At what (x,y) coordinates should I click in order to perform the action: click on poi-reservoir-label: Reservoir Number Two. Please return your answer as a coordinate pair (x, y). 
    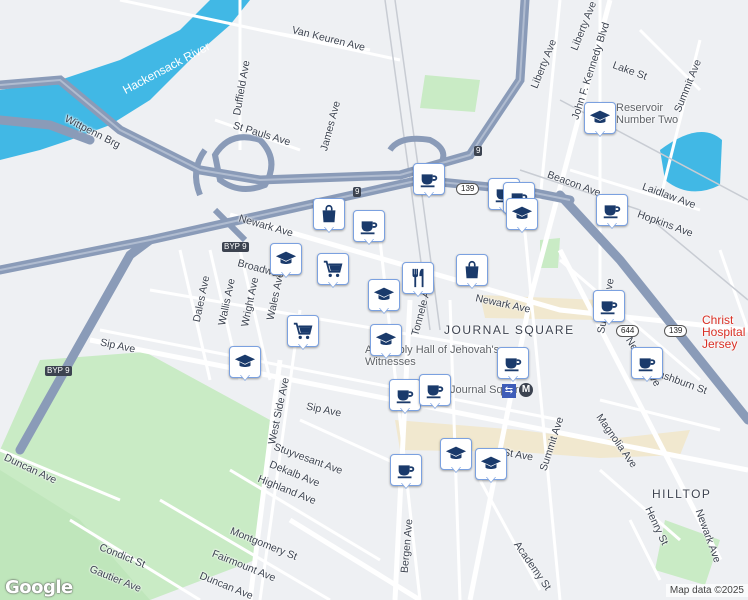
    Looking at the image, I should click on (647, 114).